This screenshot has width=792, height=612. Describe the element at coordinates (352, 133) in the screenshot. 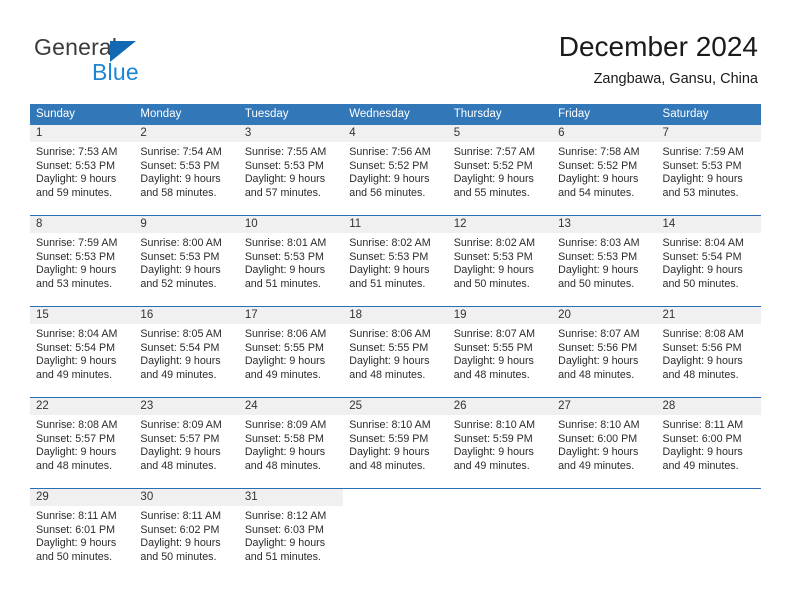

I see `day-number: 4` at that location.